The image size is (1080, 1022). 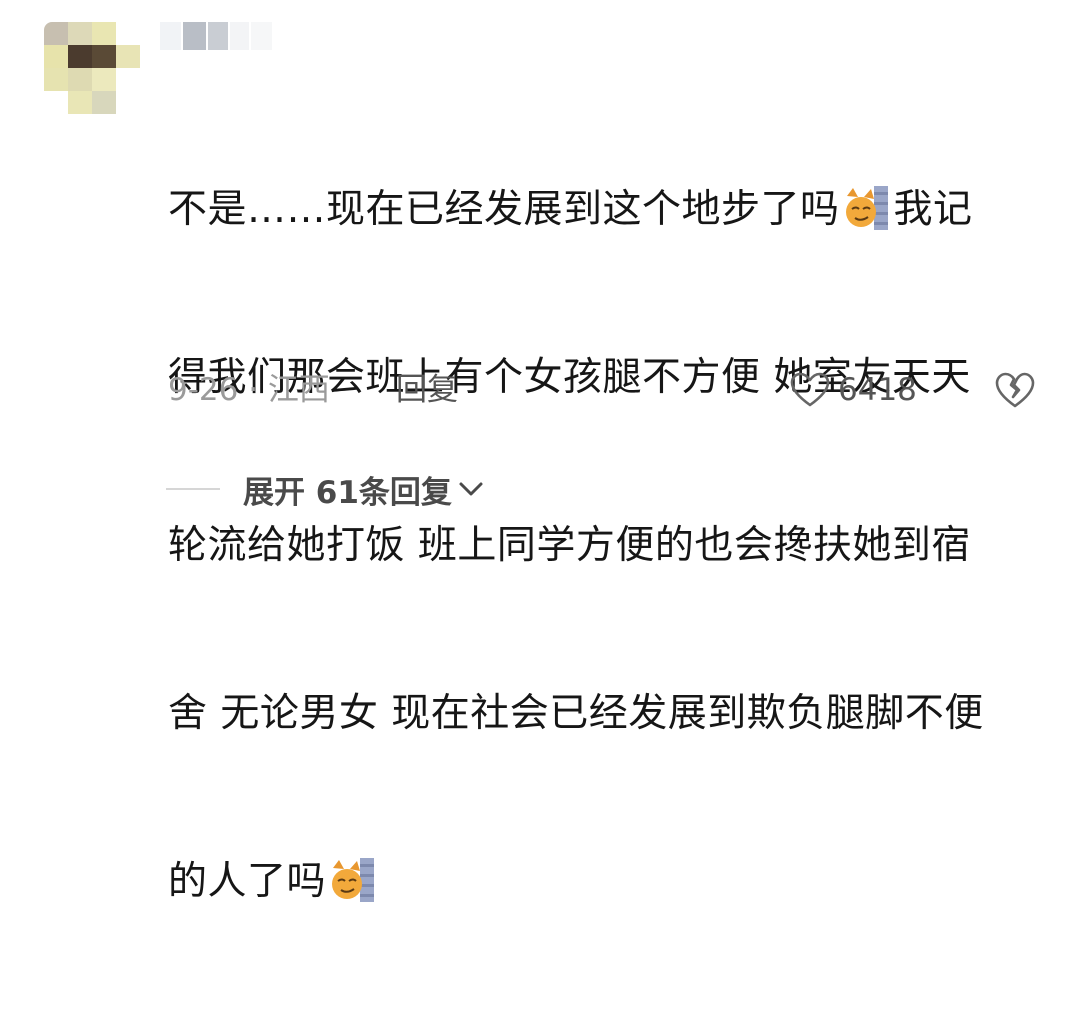 What do you see at coordinates (933, 209) in the screenshot?
I see `comment-line-text: 我记` at bounding box center [933, 209].